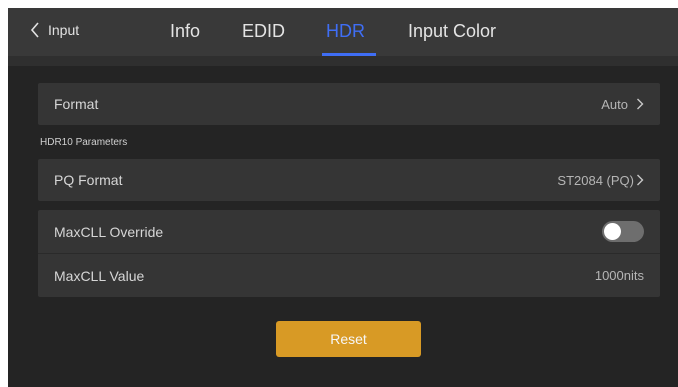 This screenshot has width=678, height=387. What do you see at coordinates (263, 31) in the screenshot?
I see `tab-edid: EDID` at bounding box center [263, 31].